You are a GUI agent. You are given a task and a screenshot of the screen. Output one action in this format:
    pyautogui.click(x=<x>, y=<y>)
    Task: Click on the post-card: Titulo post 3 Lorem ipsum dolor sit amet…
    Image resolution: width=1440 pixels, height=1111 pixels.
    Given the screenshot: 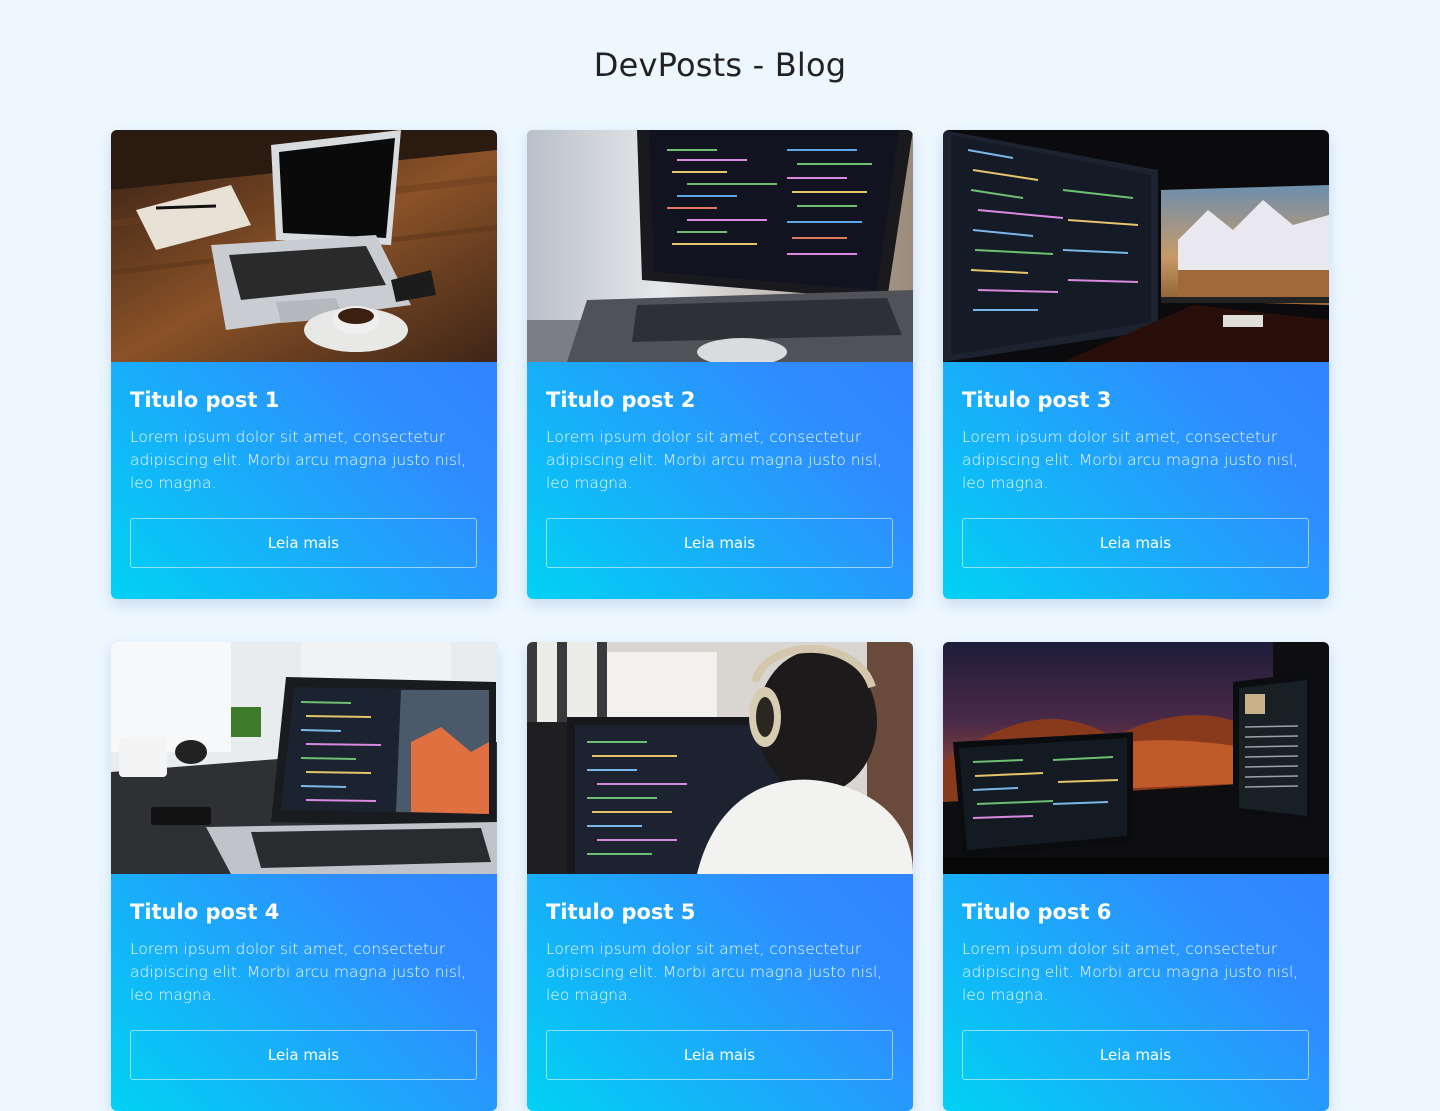 What is the action you would take?
    pyautogui.click(x=1136, y=364)
    